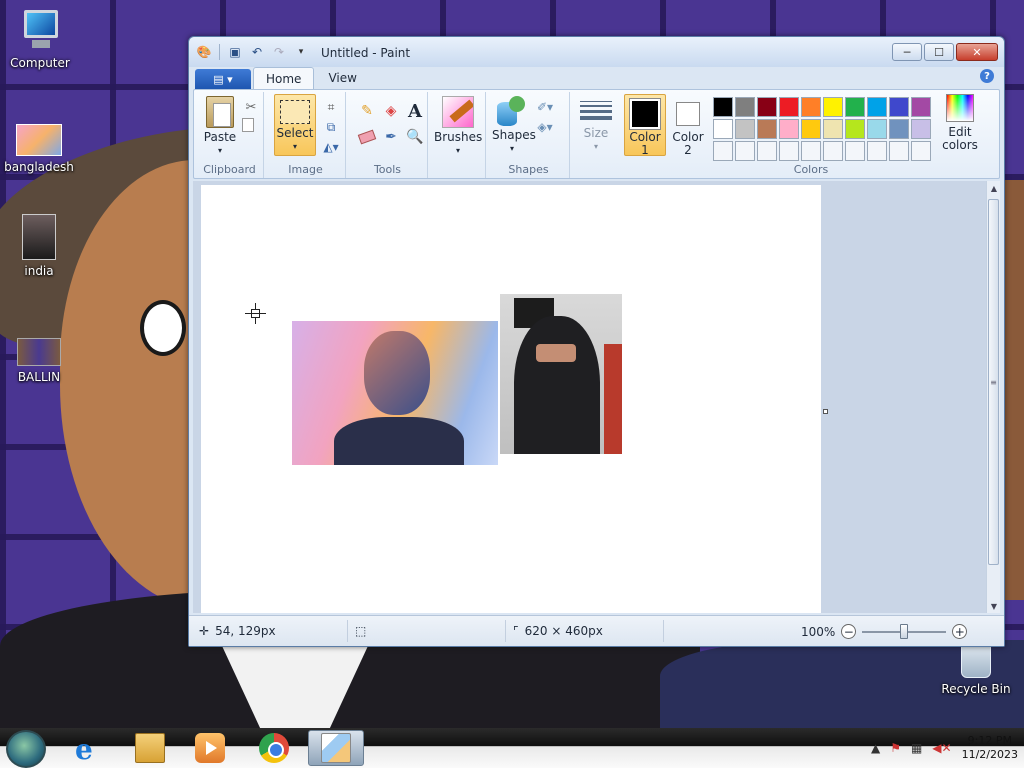  What do you see at coordinates (251, 107) in the screenshot?
I see `cut-icon: ✂` at bounding box center [251, 107].